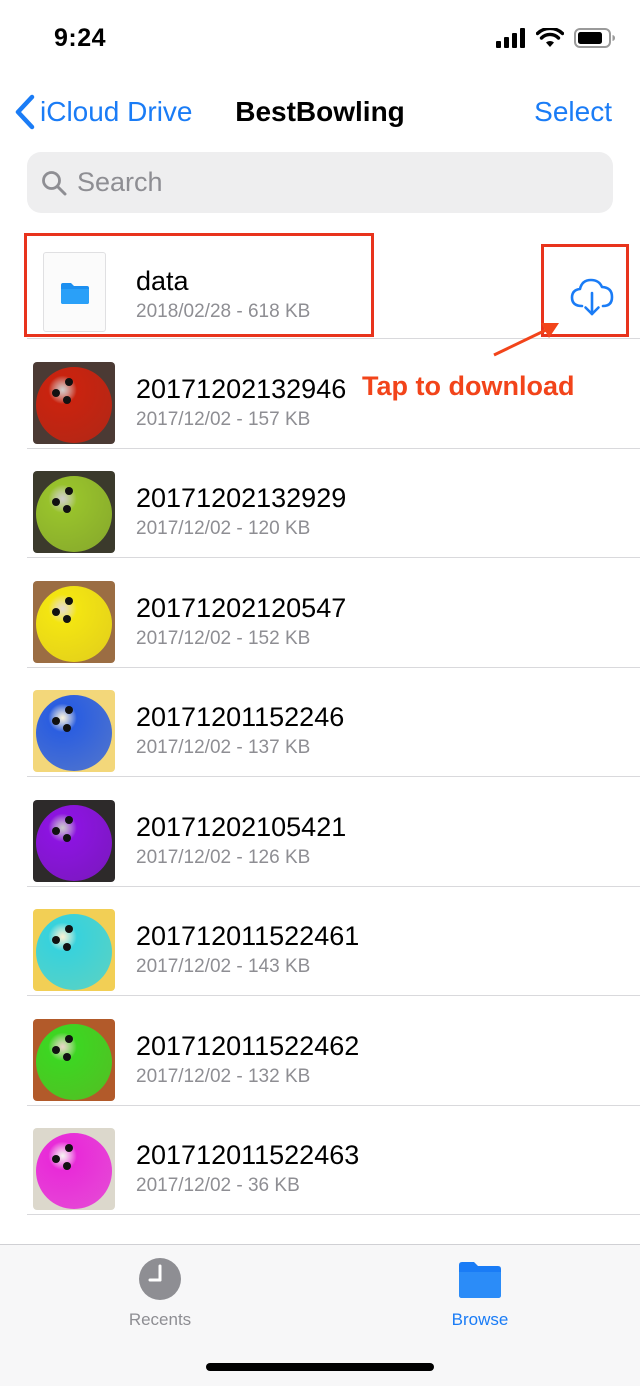 This screenshot has width=640, height=1386. What do you see at coordinates (223, 857) in the screenshot?
I see `file-meta: 2017/12/02 - 126 KB` at bounding box center [223, 857].